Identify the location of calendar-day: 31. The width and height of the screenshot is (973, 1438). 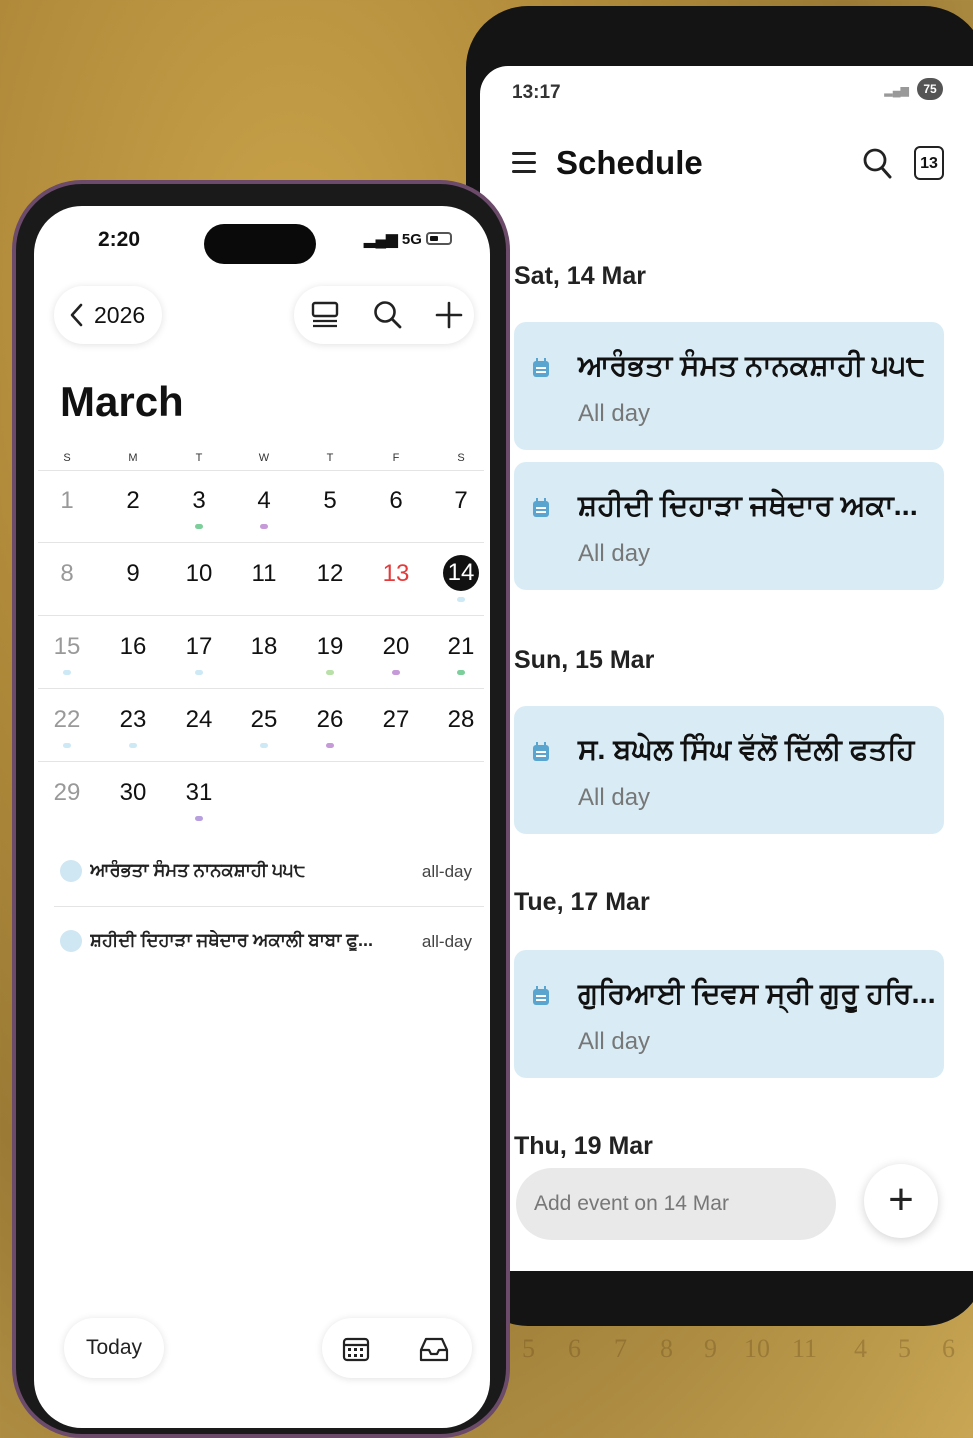
(199, 796).